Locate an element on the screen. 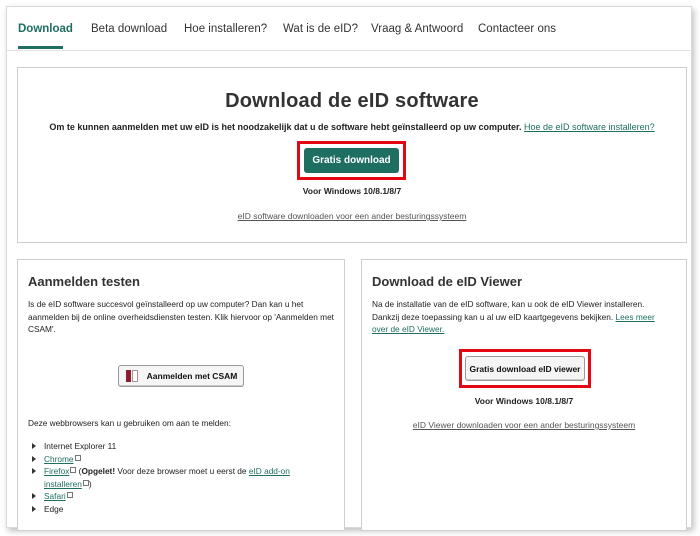  tab-vraag-antwoord: Vraag & Antwoord is located at coordinates (417, 29).